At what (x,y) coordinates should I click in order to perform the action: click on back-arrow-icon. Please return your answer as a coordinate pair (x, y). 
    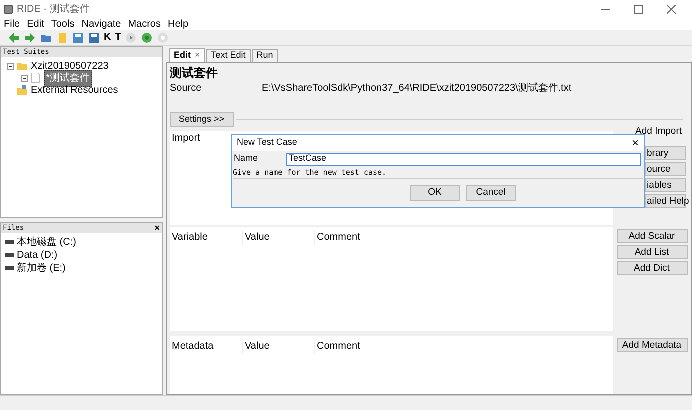
    Looking at the image, I should click on (14, 38).